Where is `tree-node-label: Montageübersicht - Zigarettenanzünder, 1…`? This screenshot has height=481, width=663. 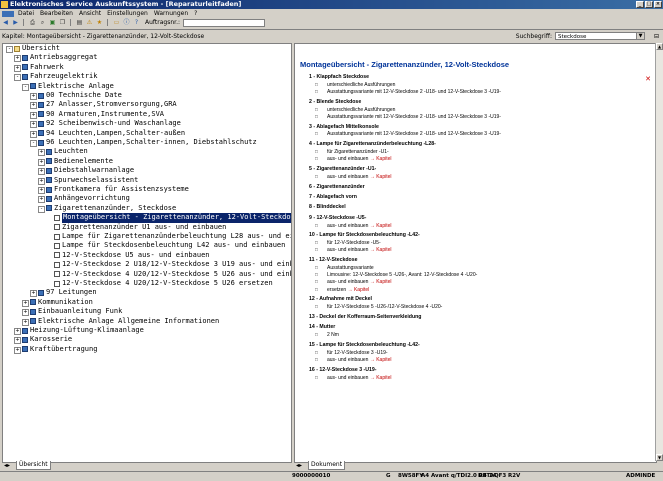
tree-node-label: Montageübersicht - Zigarettenanzünder, 1… is located at coordinates (176, 218).